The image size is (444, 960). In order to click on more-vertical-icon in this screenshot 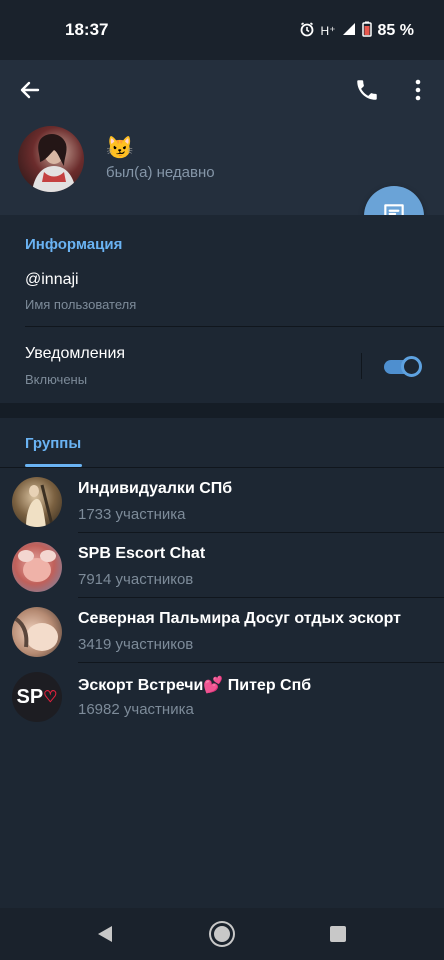, I will do `click(418, 93)`.